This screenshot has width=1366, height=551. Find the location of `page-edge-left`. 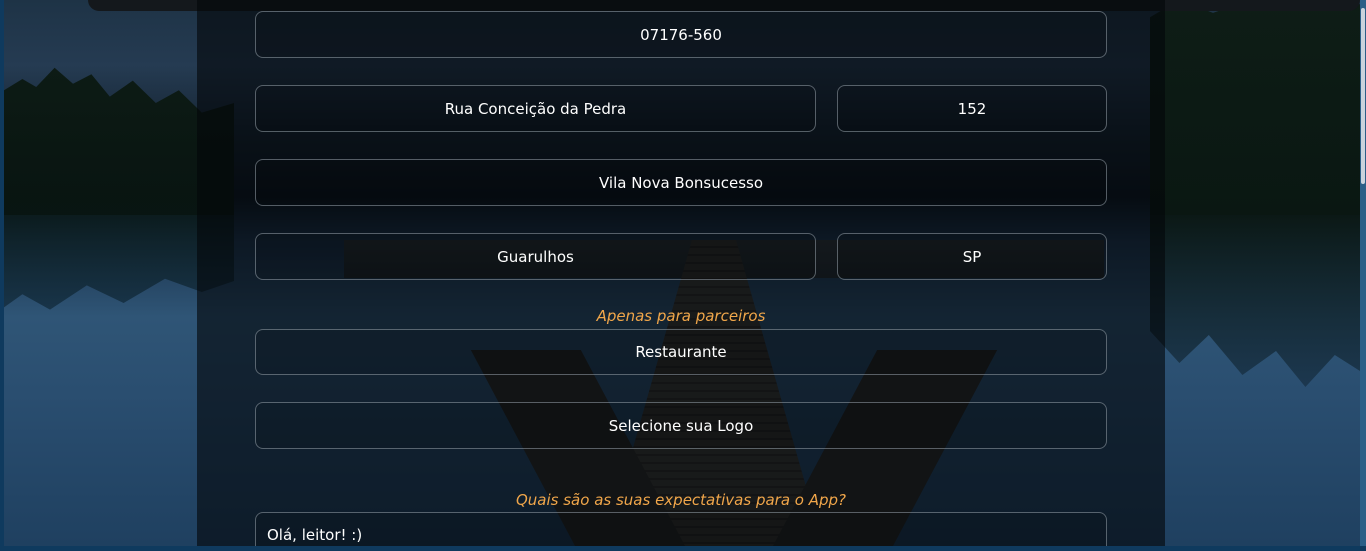

page-edge-left is located at coordinates (2, 275).